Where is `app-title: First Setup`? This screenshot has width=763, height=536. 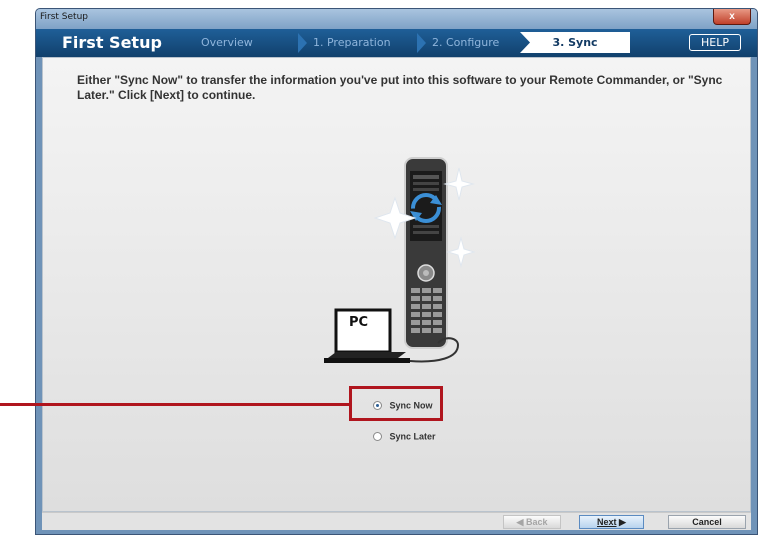 app-title: First Setup is located at coordinates (112, 42).